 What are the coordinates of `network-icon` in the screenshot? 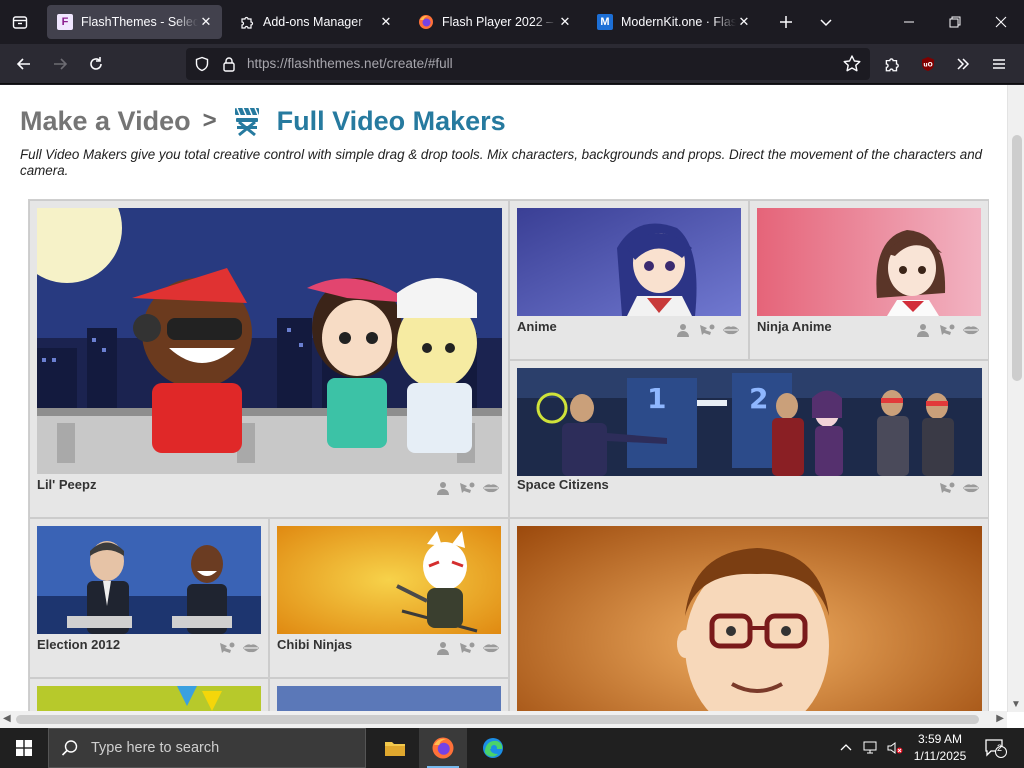 It's located at (870, 747).